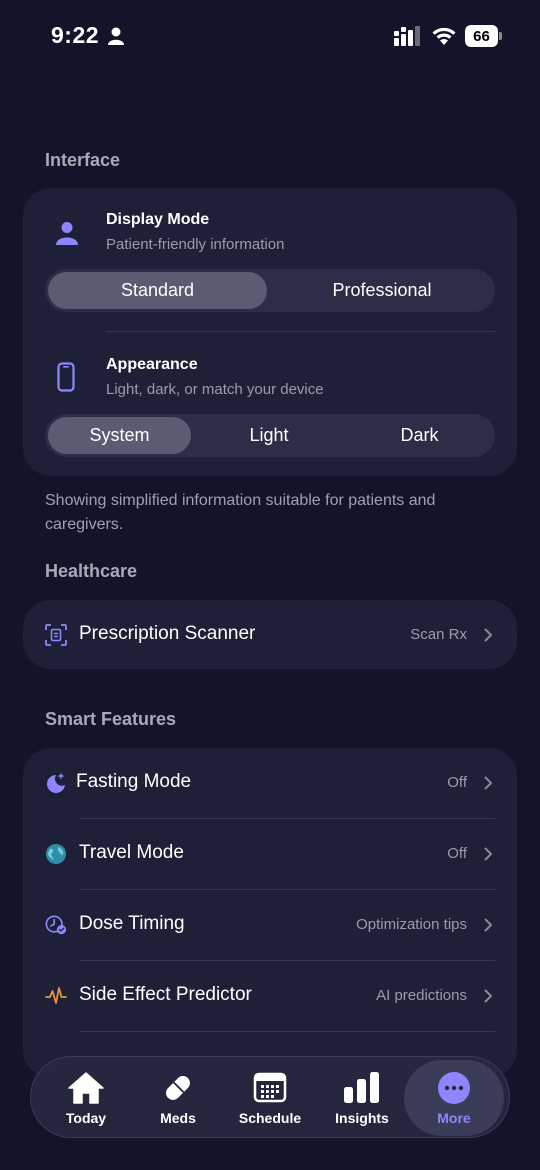  What do you see at coordinates (165, 994) in the screenshot?
I see `list-item-label: Side Effect Predictor` at bounding box center [165, 994].